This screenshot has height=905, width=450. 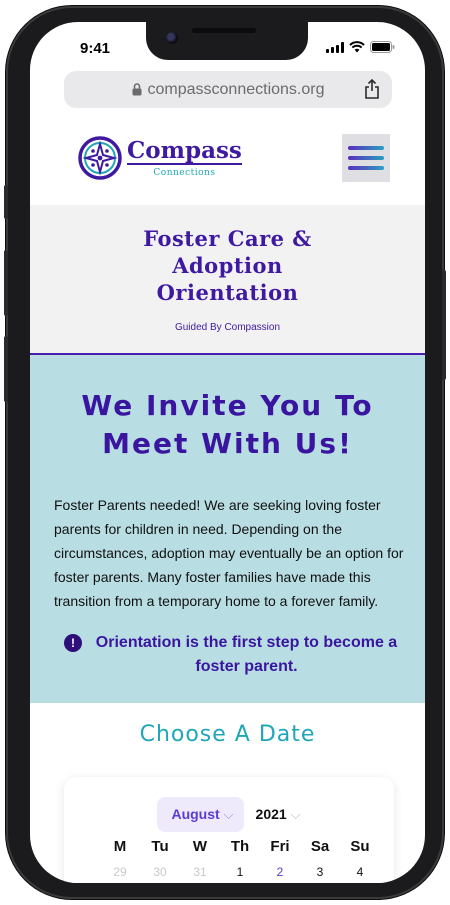 What do you see at coordinates (184, 150) in the screenshot?
I see `logo-name: Compass` at bounding box center [184, 150].